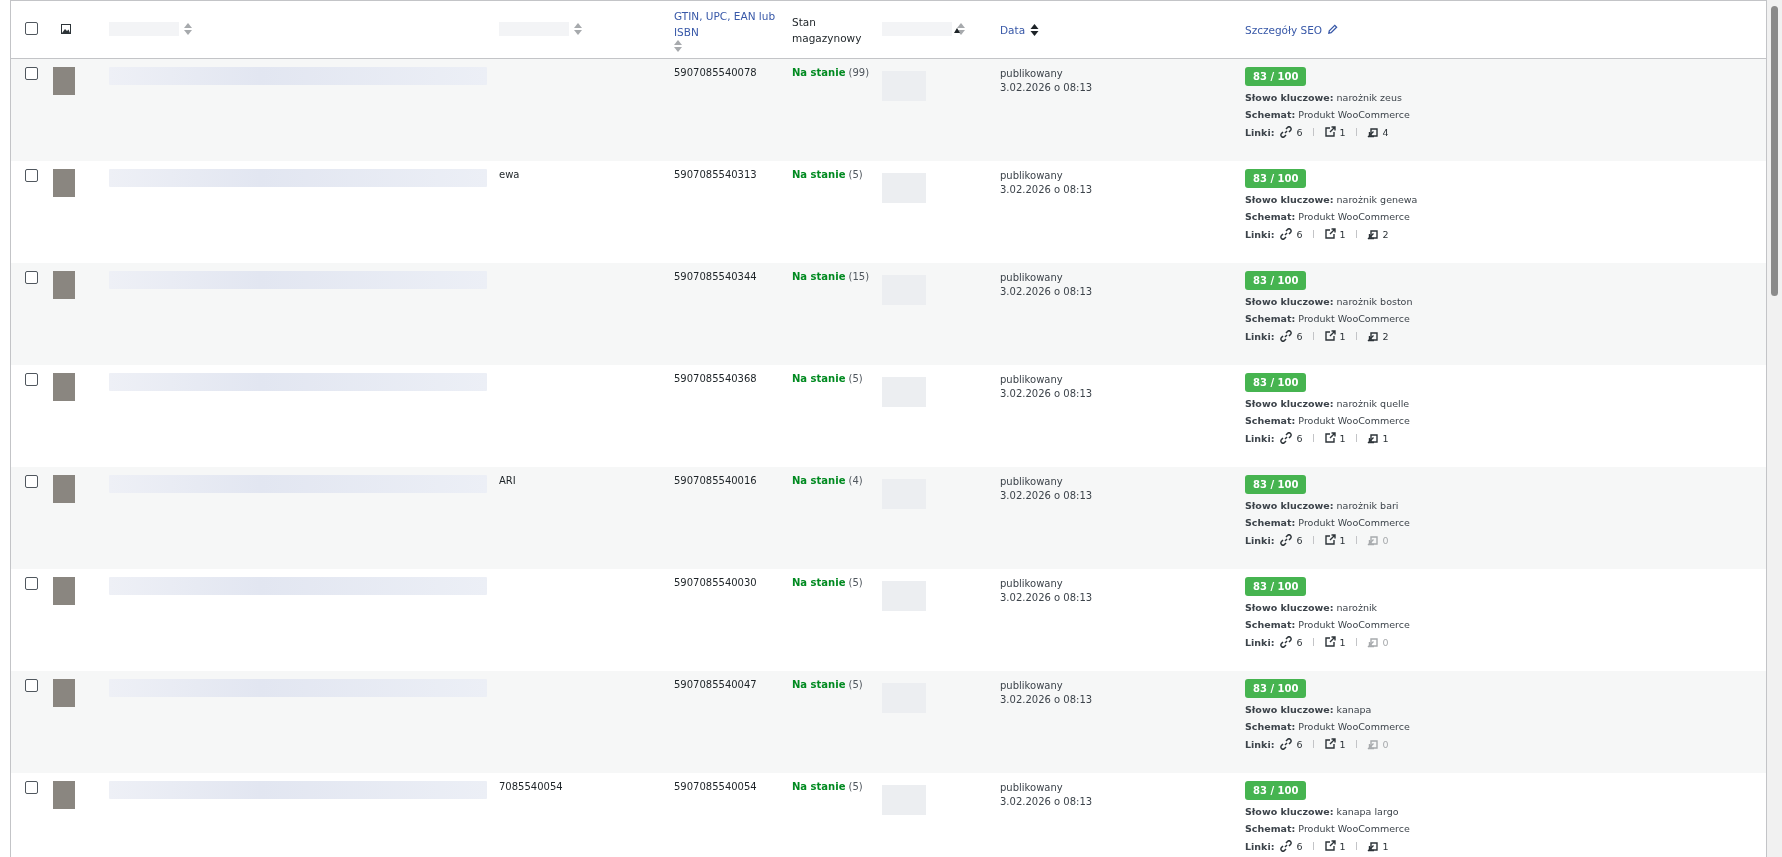 The image size is (1782, 857). I want to click on stock-status: Na stanie (4), so click(827, 480).